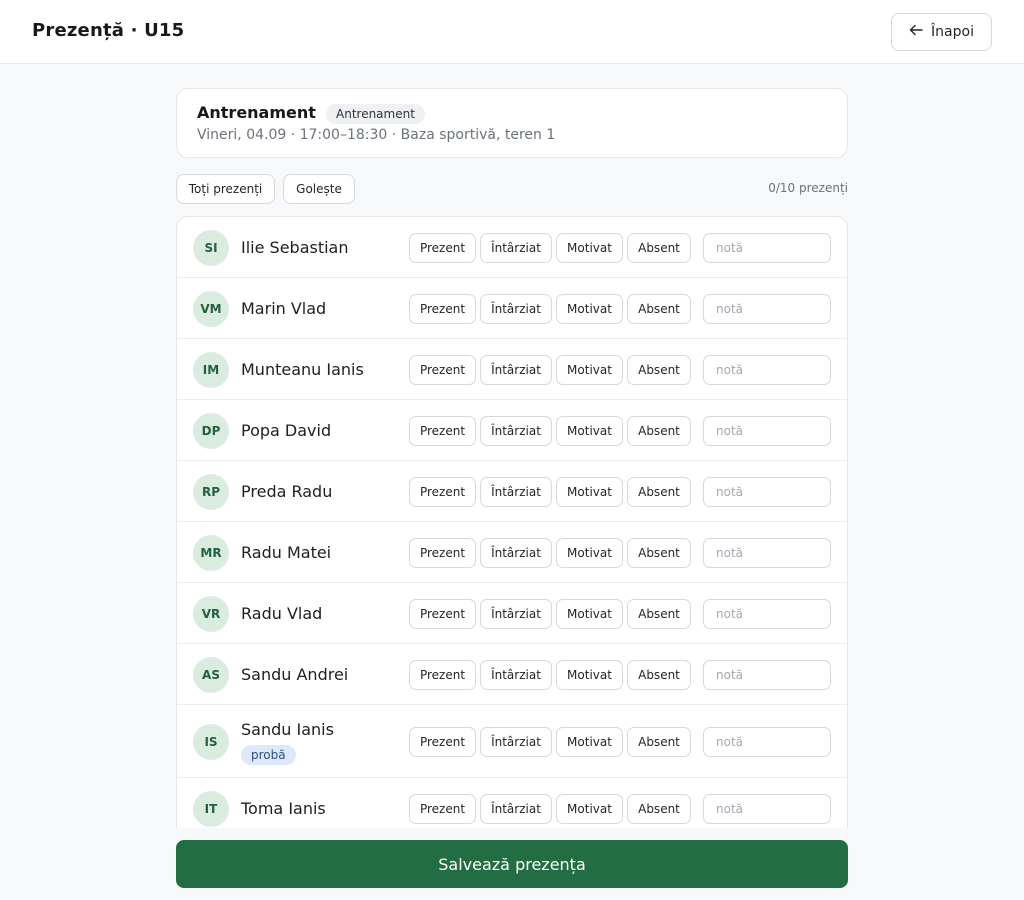 The height and width of the screenshot is (900, 1024). I want to click on player-name: Sandu Andrei, so click(295, 674).